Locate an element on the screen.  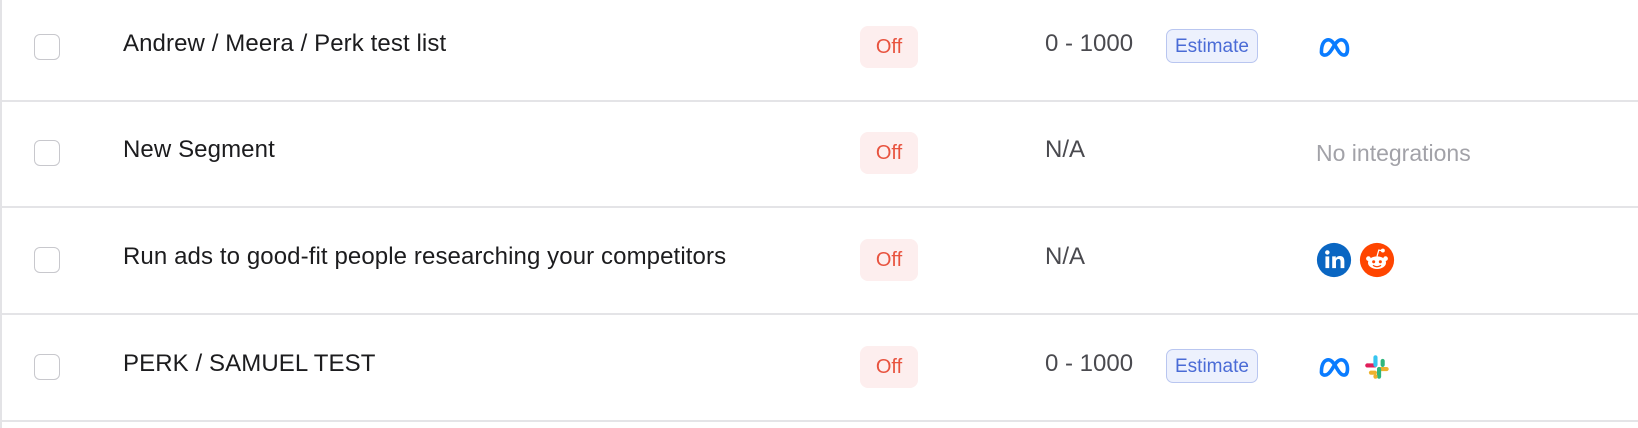
integrations-list: No integrations is located at coordinates (1393, 153).